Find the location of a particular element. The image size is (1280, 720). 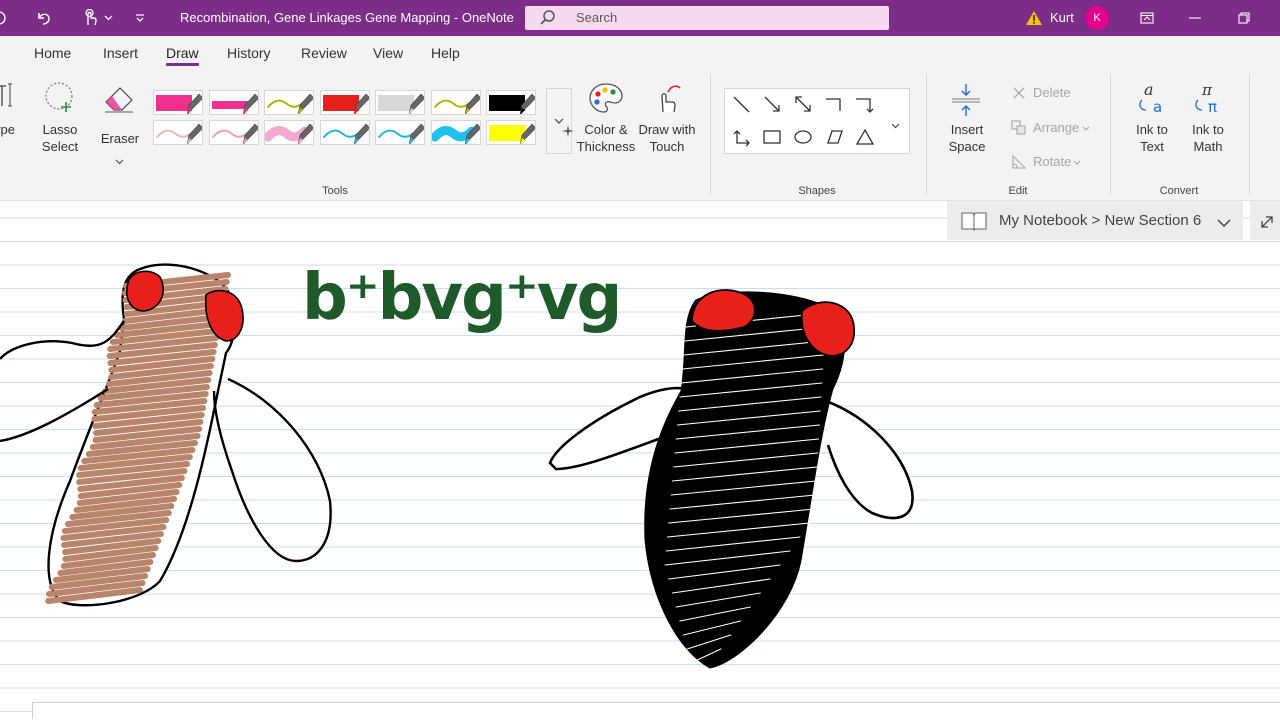

group-label-convert: Convert is located at coordinates (1179, 191).